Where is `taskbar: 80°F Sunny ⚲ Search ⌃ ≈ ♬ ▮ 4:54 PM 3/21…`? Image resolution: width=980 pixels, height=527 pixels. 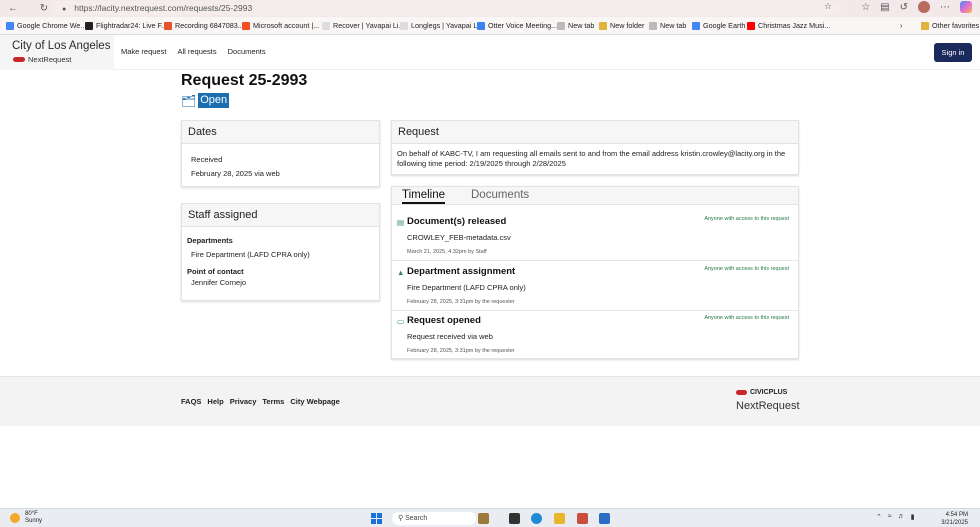 taskbar: 80°F Sunny ⚲ Search ⌃ ≈ ♬ ▮ 4:54 PM 3/21… is located at coordinates (490, 517).